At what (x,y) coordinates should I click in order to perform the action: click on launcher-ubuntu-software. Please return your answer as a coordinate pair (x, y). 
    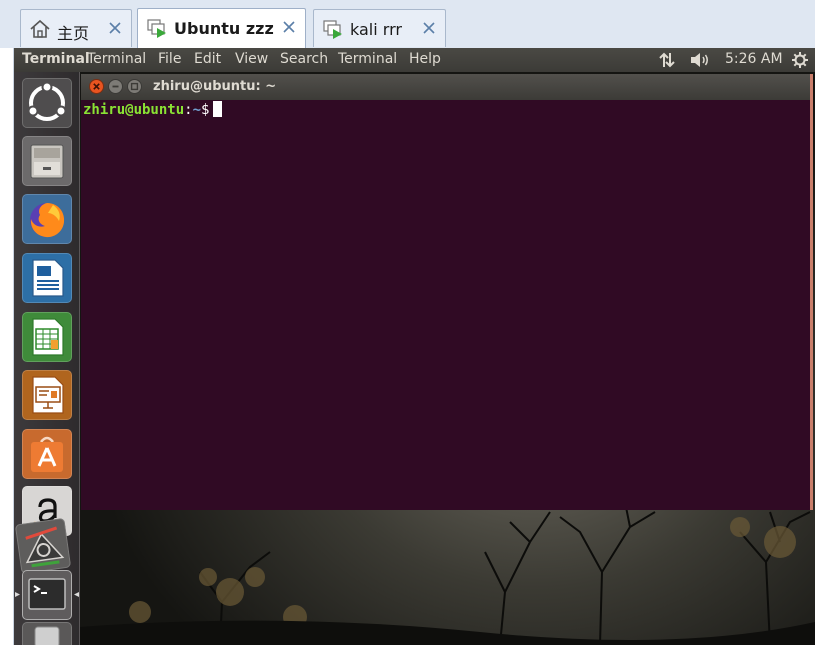
    Looking at the image, I should click on (47, 454).